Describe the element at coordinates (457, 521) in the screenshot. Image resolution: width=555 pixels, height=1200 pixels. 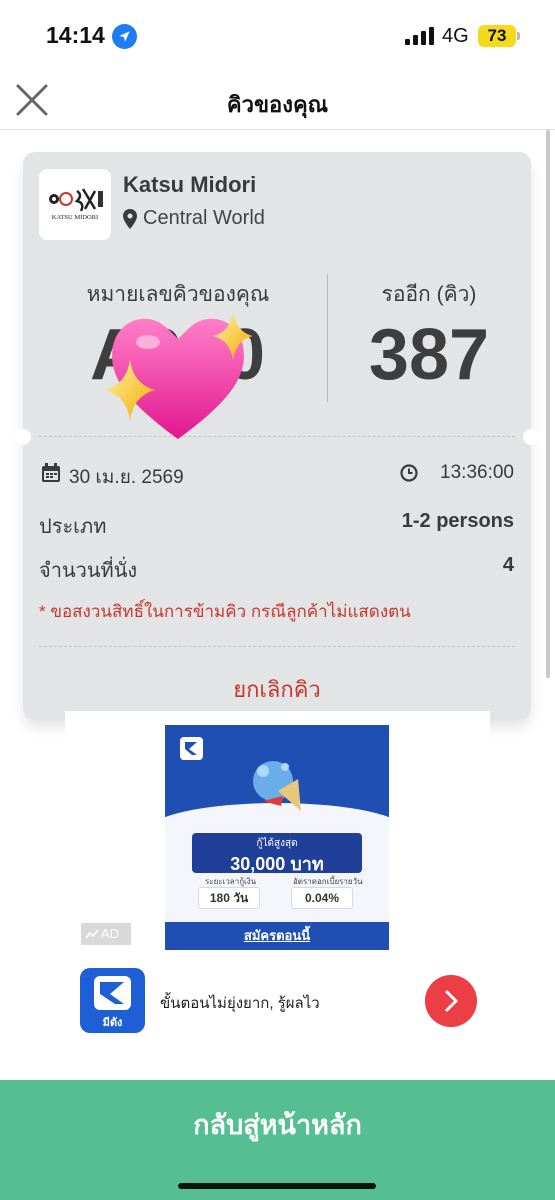
I see `type-value: 1-2 persons` at that location.